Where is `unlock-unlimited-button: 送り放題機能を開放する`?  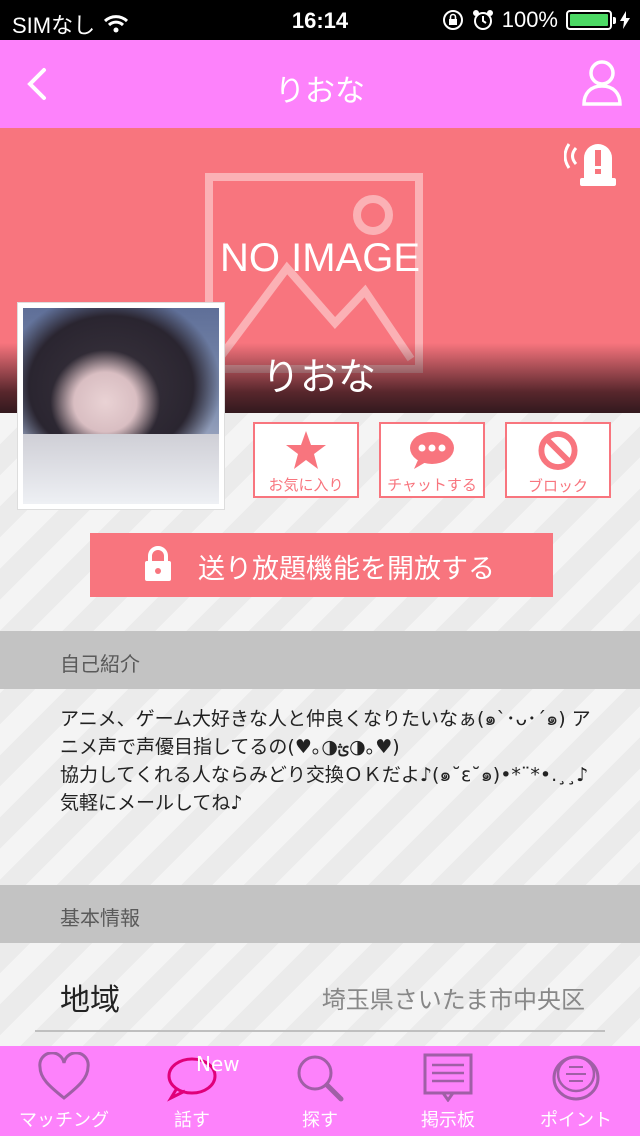
unlock-unlimited-button: 送り放題機能を開放する is located at coordinates (321, 565).